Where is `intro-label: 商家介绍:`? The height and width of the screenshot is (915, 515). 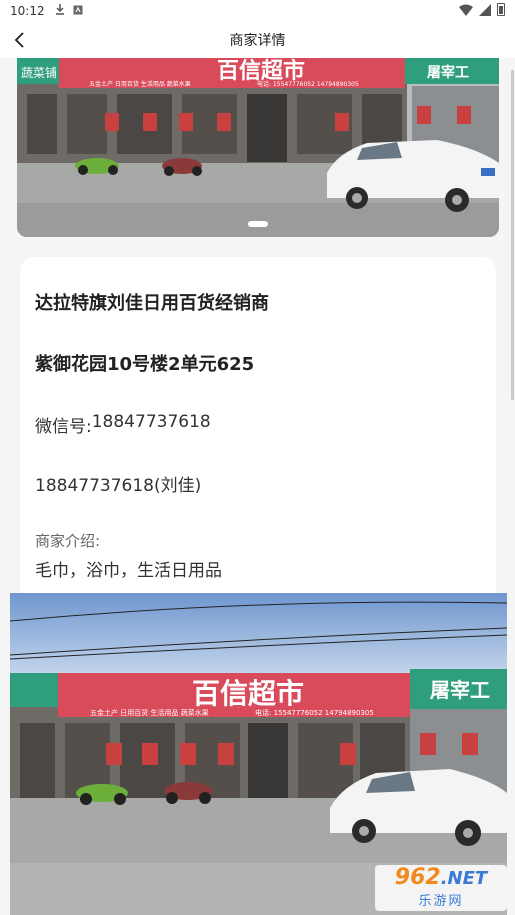
intro-label: 商家介绍: is located at coordinates (68, 541).